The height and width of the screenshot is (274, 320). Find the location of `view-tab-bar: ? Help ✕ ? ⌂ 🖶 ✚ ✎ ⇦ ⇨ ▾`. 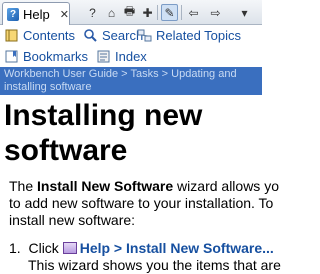

view-tab-bar: ? Help ✕ ? ⌂ 🖶 ✚ ✎ ⇦ ⇨ ▾ is located at coordinates (131, 12).